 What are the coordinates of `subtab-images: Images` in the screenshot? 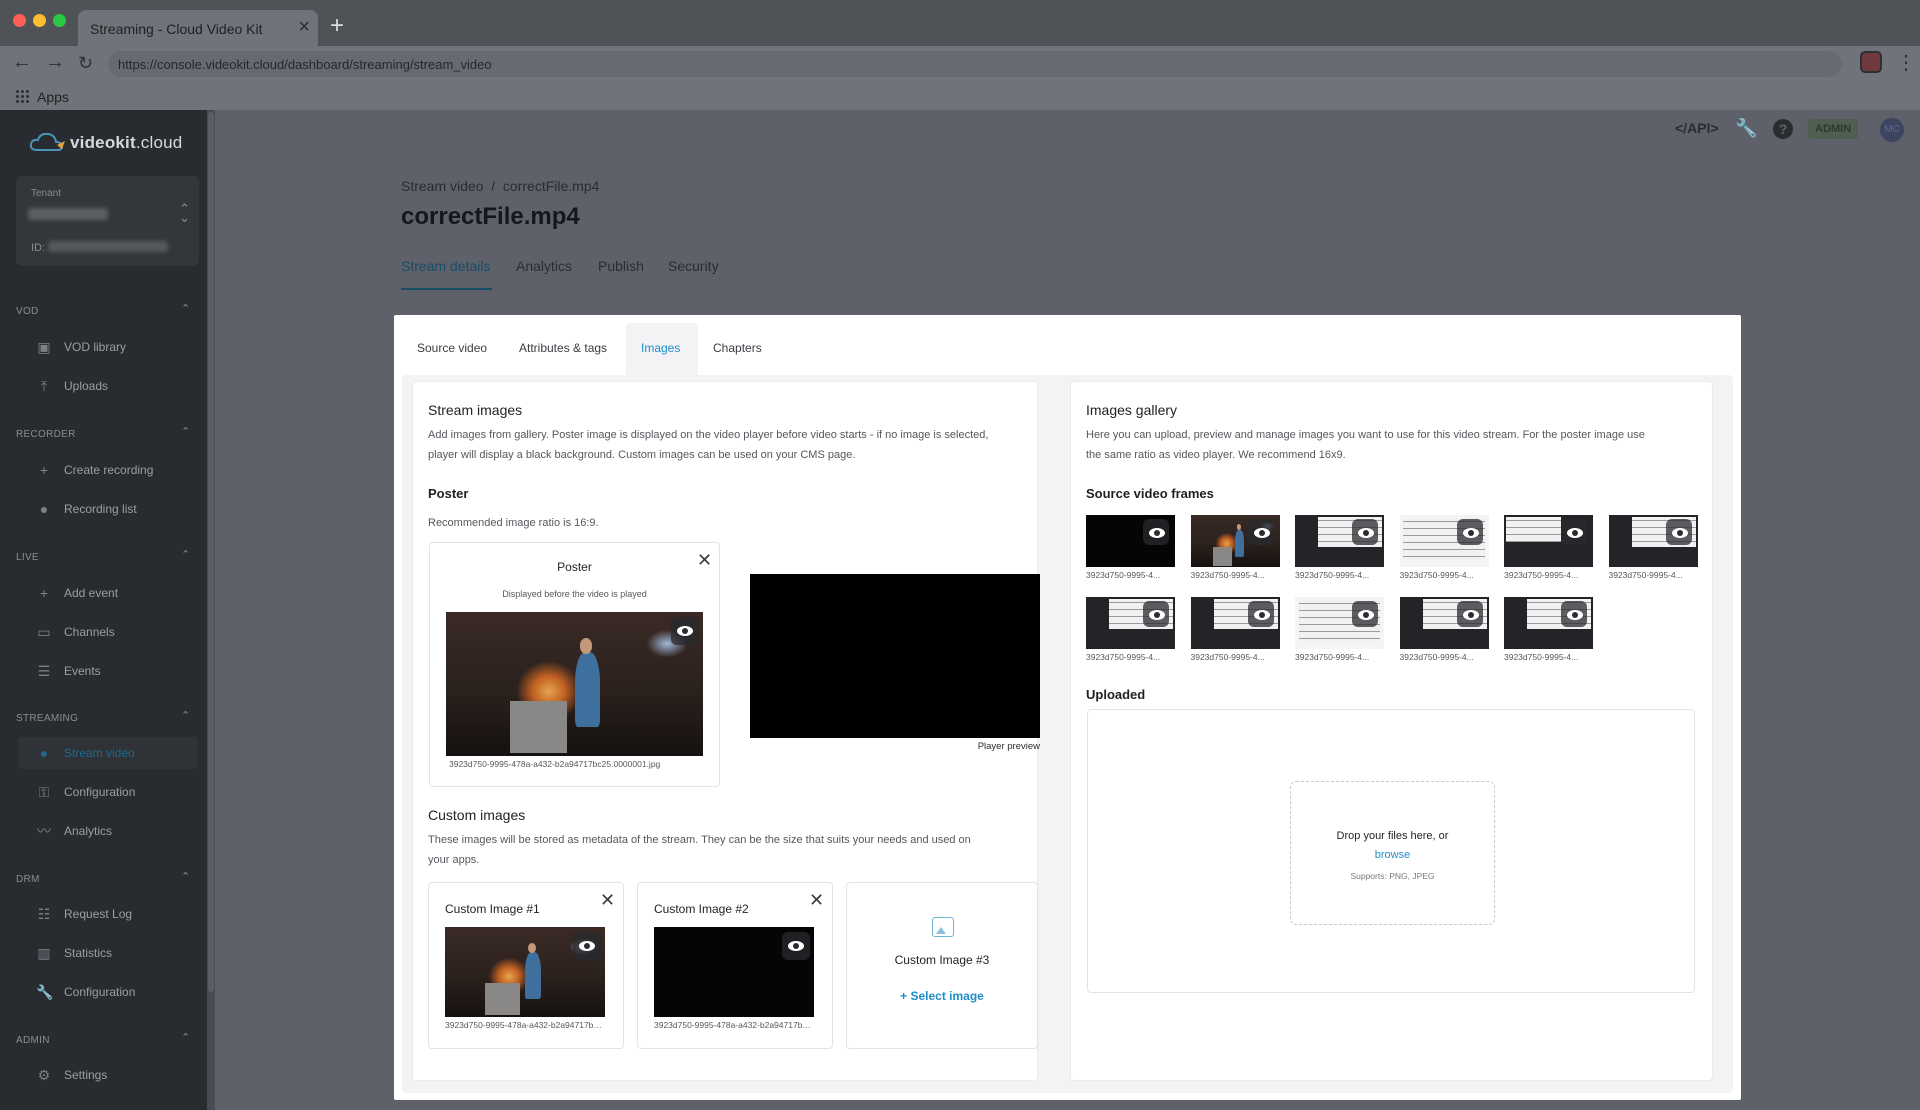 It's located at (660, 348).